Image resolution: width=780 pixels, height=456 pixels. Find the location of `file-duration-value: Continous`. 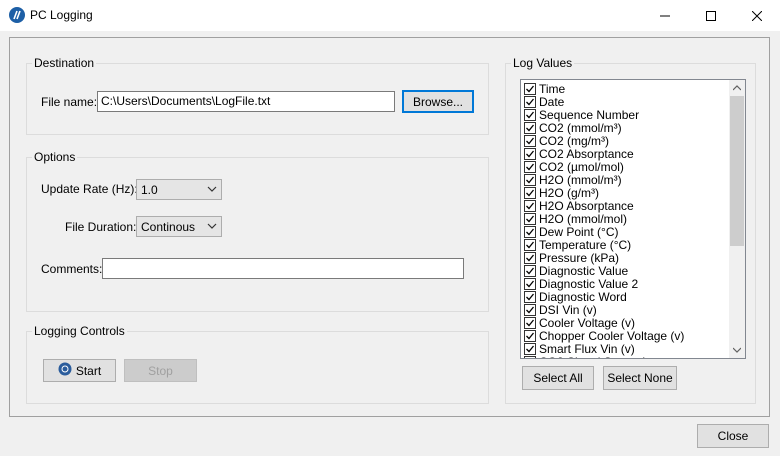

file-duration-value: Continous is located at coordinates (168, 227).